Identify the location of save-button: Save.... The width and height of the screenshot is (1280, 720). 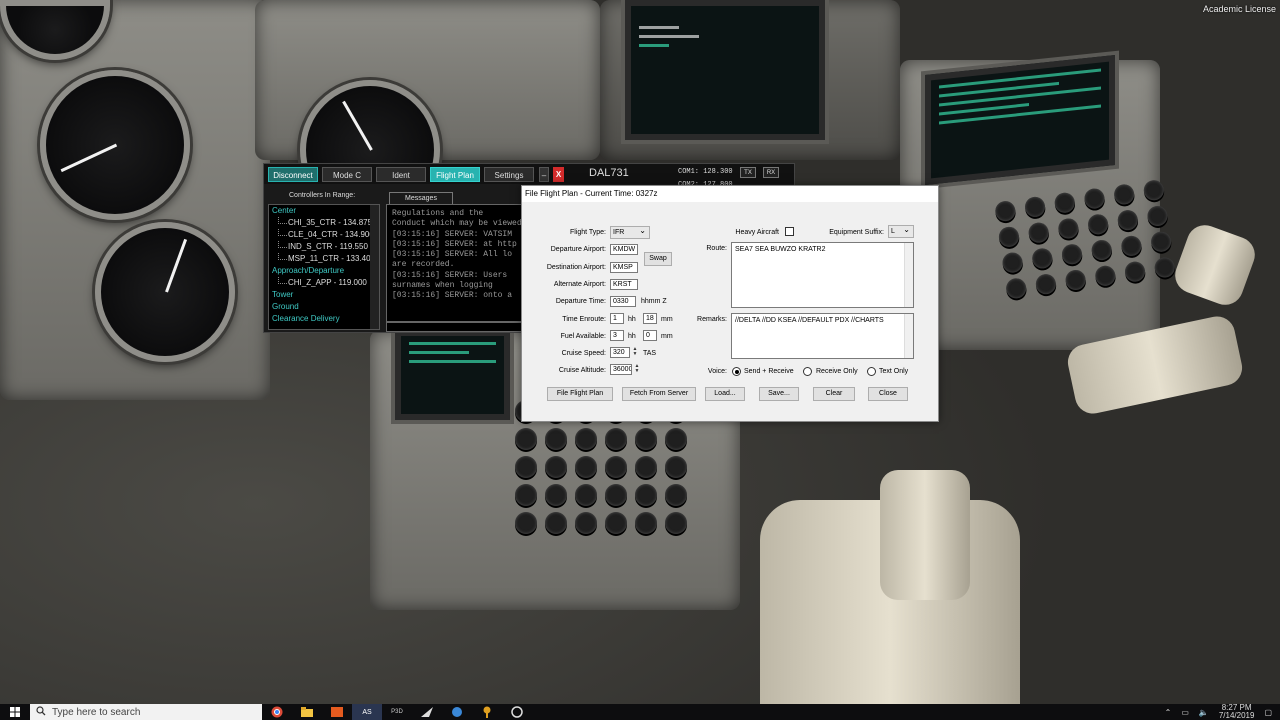
(779, 394).